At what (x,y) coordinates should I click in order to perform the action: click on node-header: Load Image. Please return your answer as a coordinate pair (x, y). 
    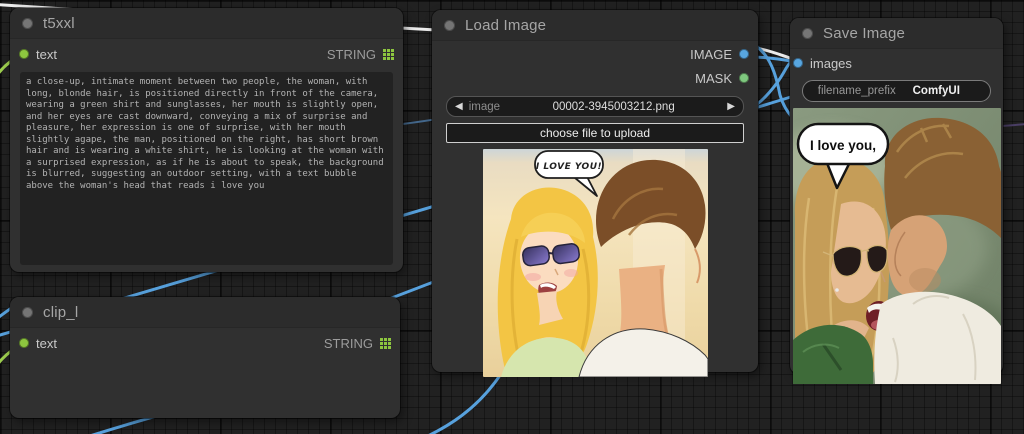
    Looking at the image, I should click on (595, 25).